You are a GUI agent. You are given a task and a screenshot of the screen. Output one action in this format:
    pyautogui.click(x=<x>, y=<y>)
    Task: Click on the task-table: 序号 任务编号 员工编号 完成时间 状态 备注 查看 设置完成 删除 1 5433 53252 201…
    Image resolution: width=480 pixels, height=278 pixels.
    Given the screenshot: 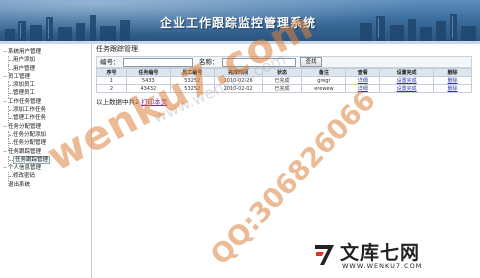 What is the action you would take?
    pyautogui.click(x=284, y=80)
    